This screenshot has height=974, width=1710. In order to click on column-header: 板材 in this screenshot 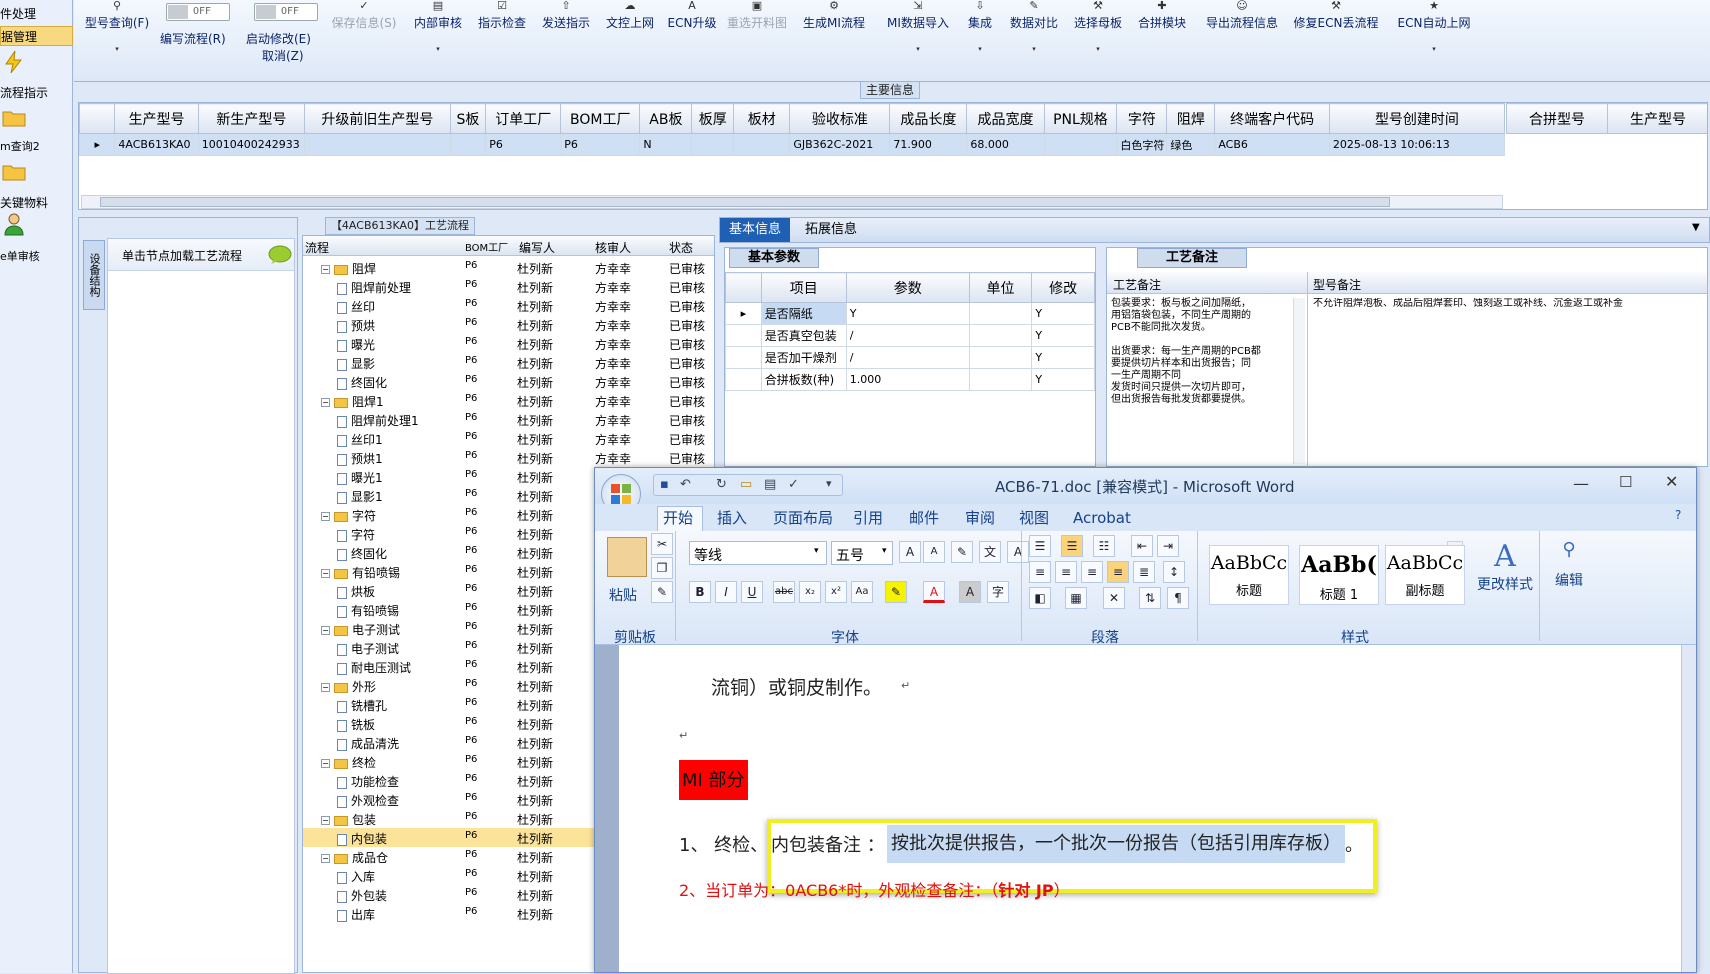, I will do `click(762, 118)`.